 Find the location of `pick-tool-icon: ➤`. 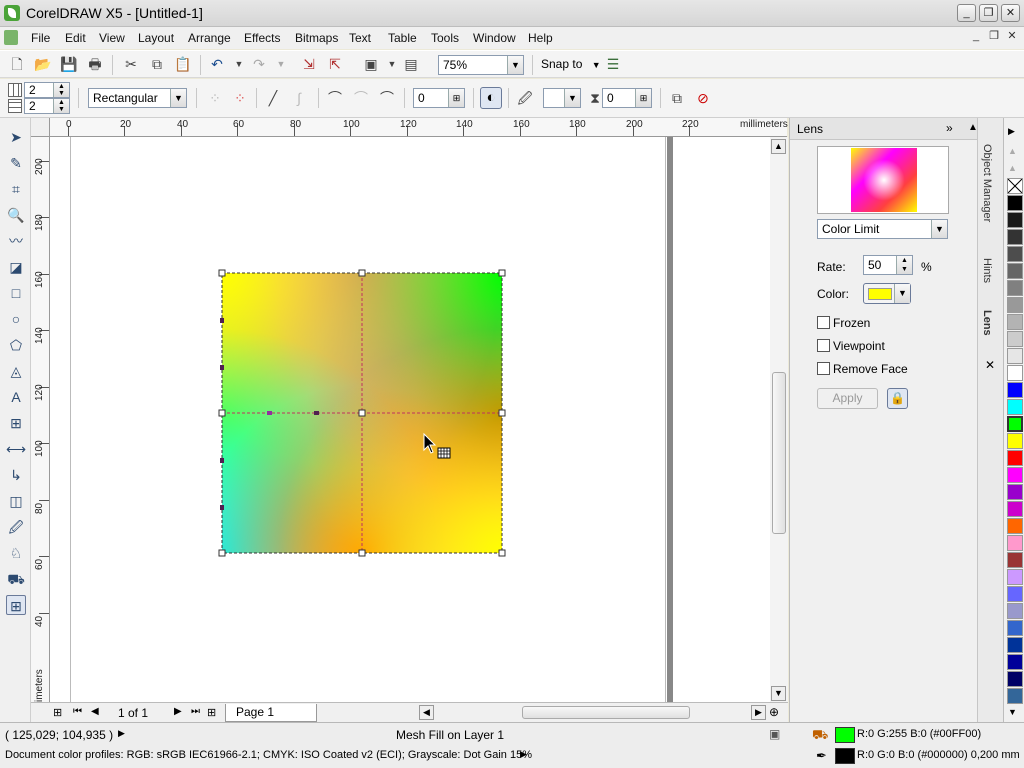

pick-tool-icon: ➤ is located at coordinates (16, 137).